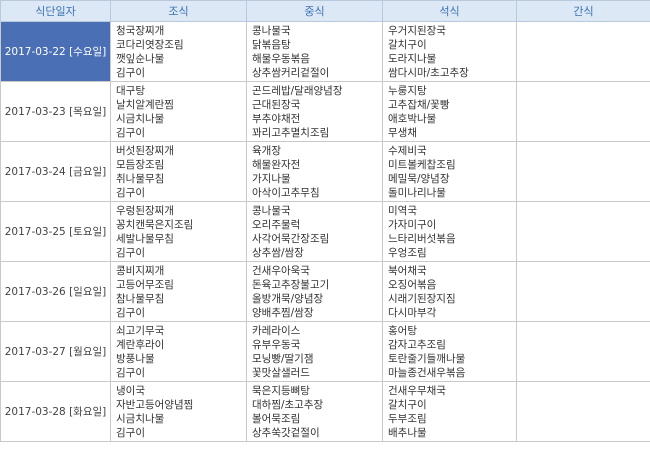 The width and height of the screenshot is (650, 450). Describe the element at coordinates (419, 104) in the screenshot. I see `menu-item: 고추잡채/꽃빵` at that location.